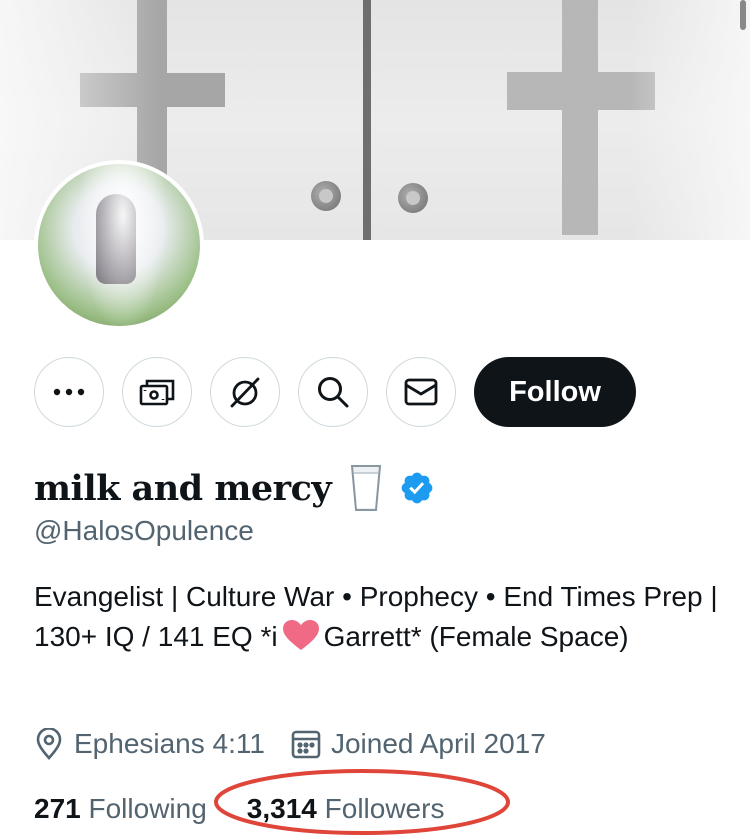  What do you see at coordinates (300, 635) in the screenshot?
I see `pink-heart-emoji-icon` at bounding box center [300, 635].